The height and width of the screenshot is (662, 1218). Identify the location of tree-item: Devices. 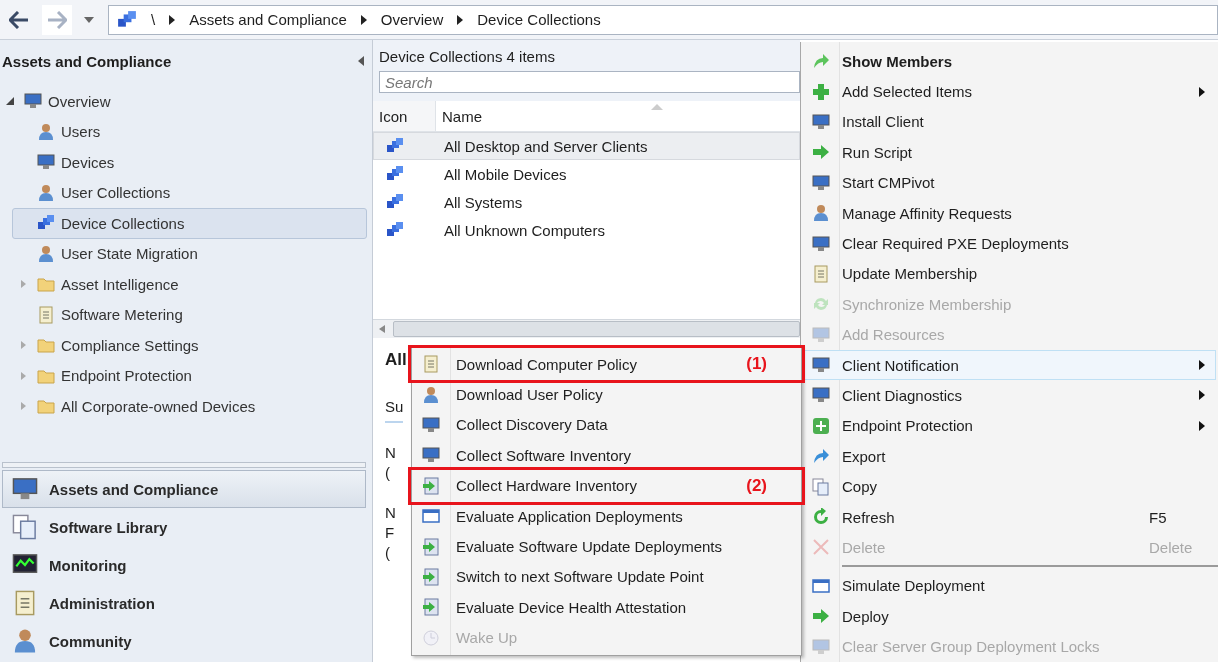
(189, 162).